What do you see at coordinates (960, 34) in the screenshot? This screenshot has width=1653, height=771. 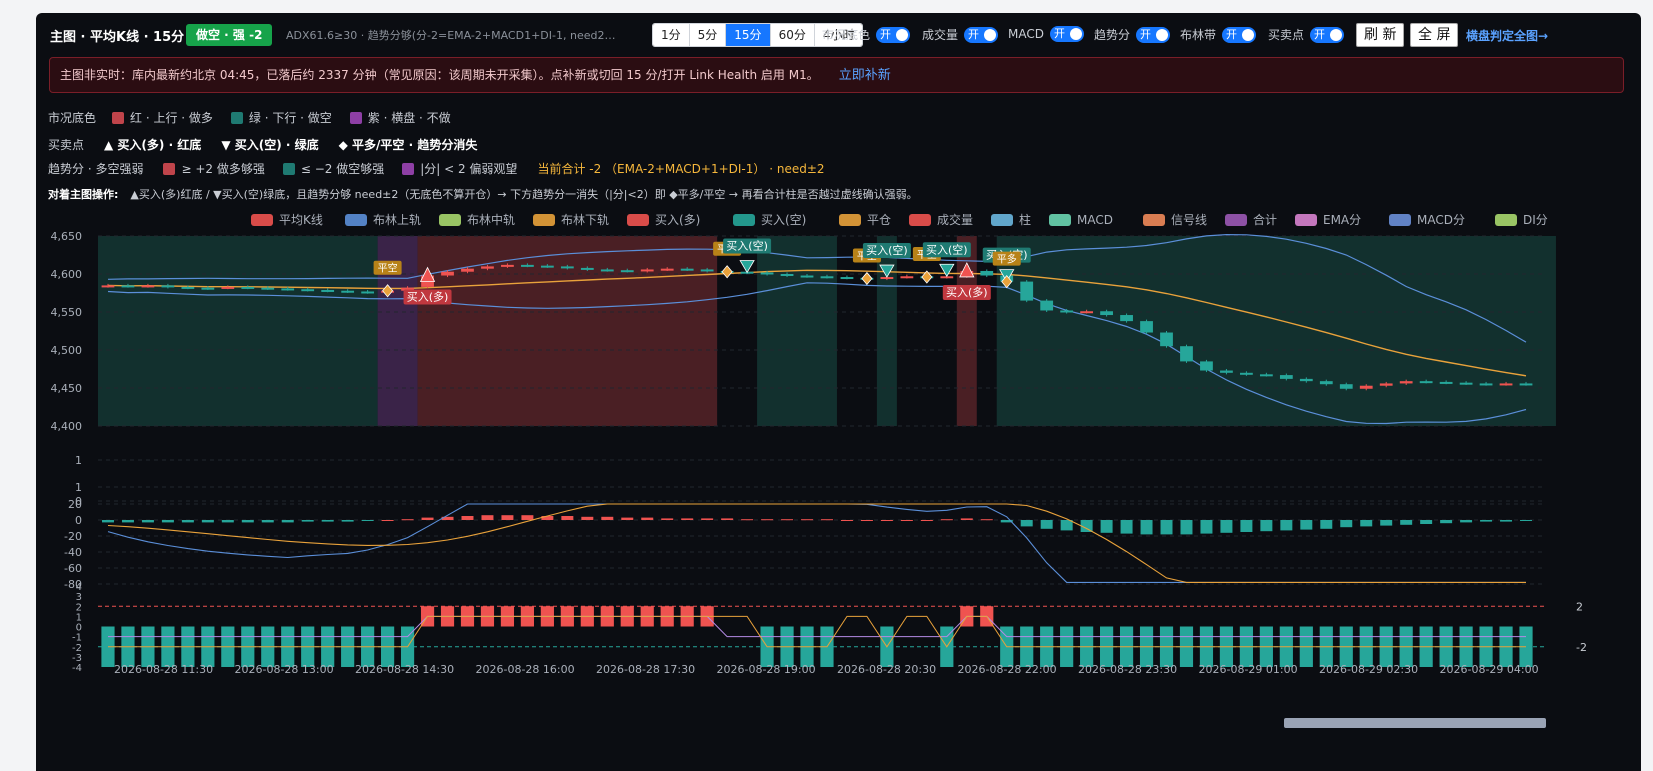 I see `toggle-volume: 成交量开` at bounding box center [960, 34].